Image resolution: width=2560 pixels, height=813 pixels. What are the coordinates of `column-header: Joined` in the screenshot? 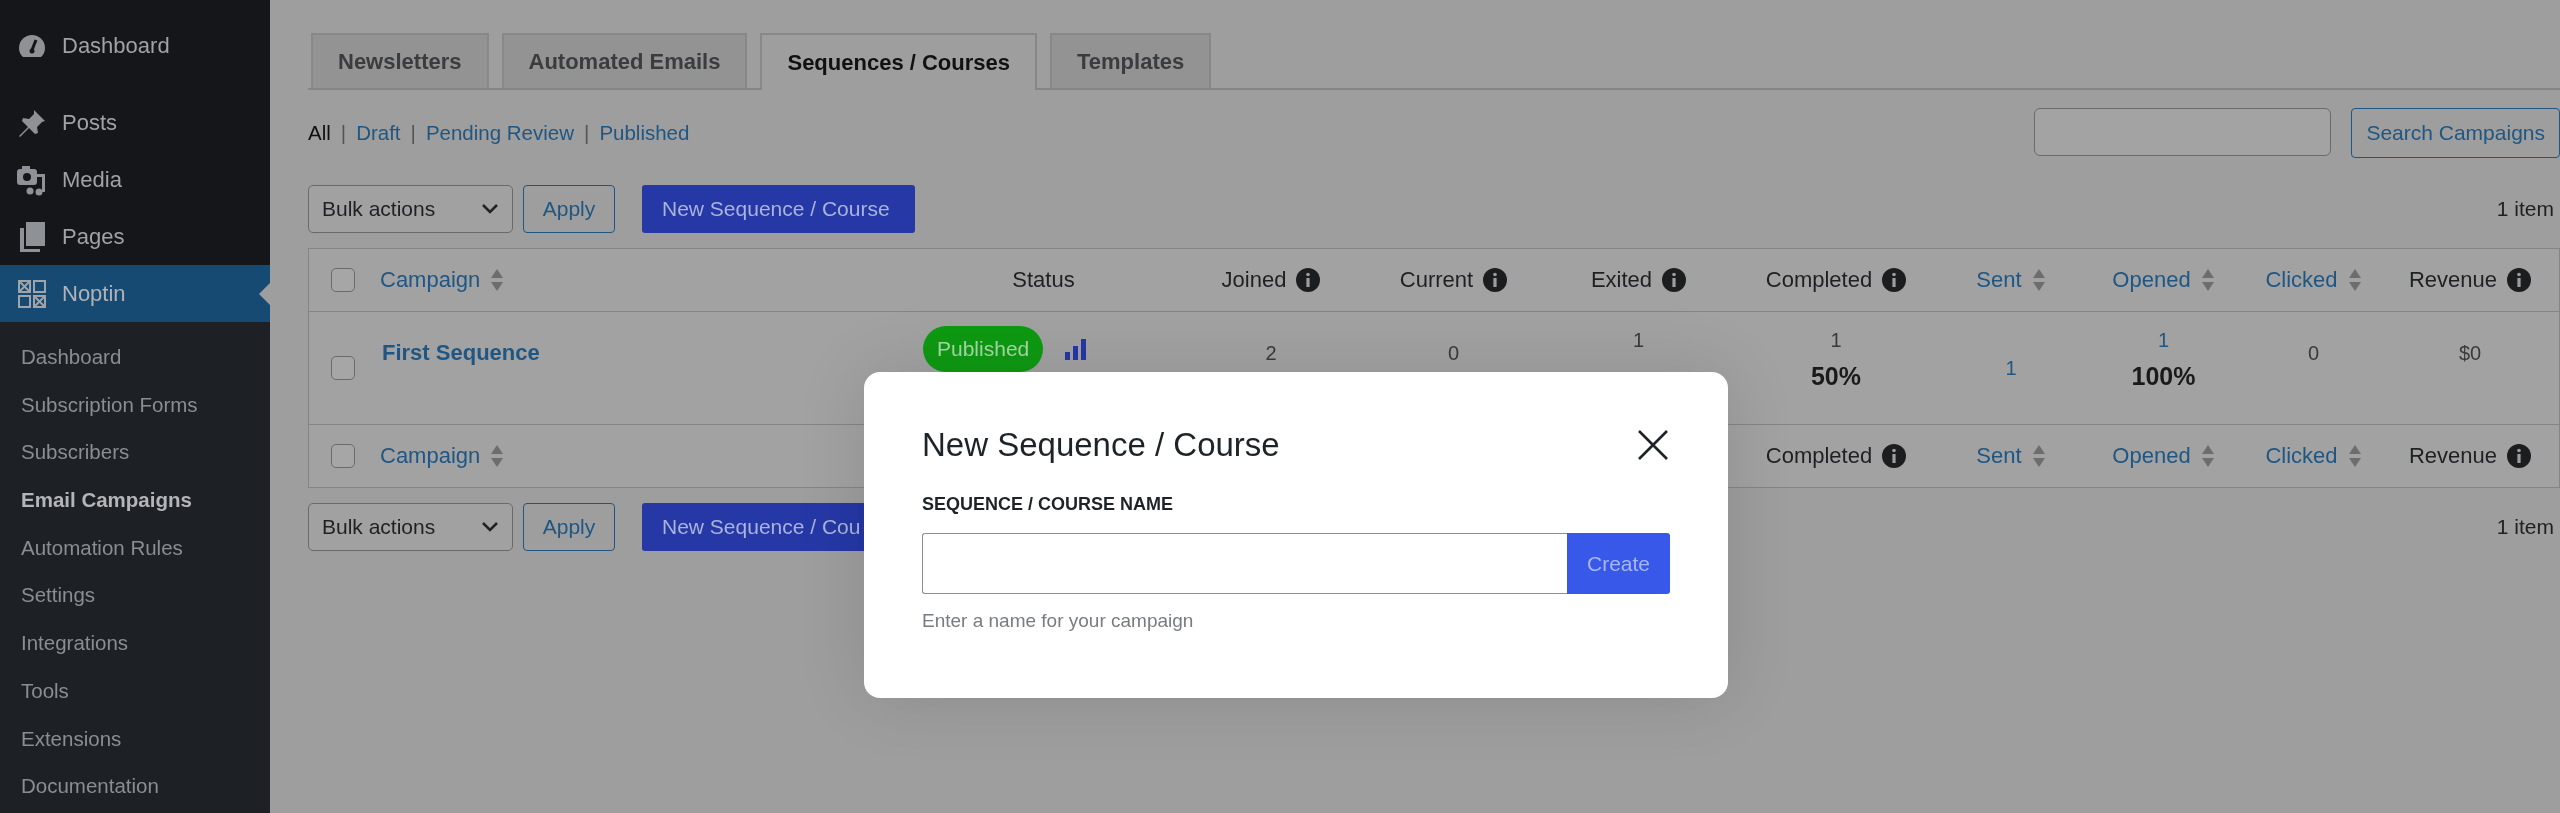 It's located at (1254, 280).